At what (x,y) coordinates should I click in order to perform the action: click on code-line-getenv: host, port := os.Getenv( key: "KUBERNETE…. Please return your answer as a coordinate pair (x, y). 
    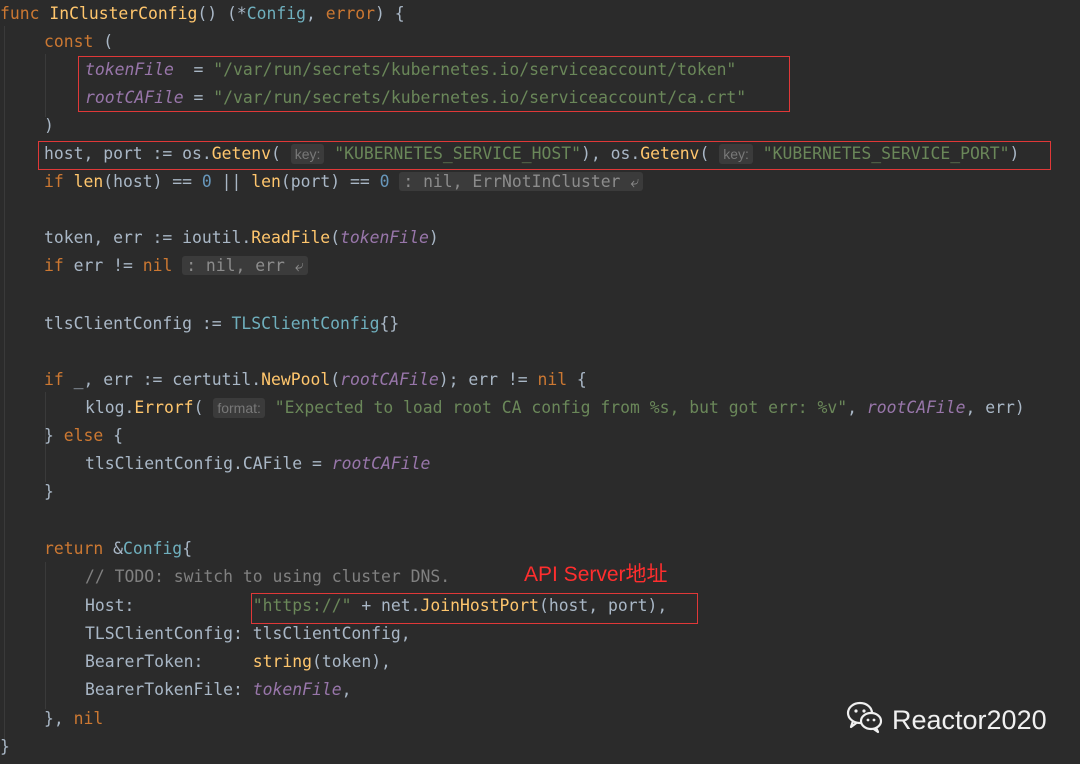
    Looking at the image, I should click on (532, 154).